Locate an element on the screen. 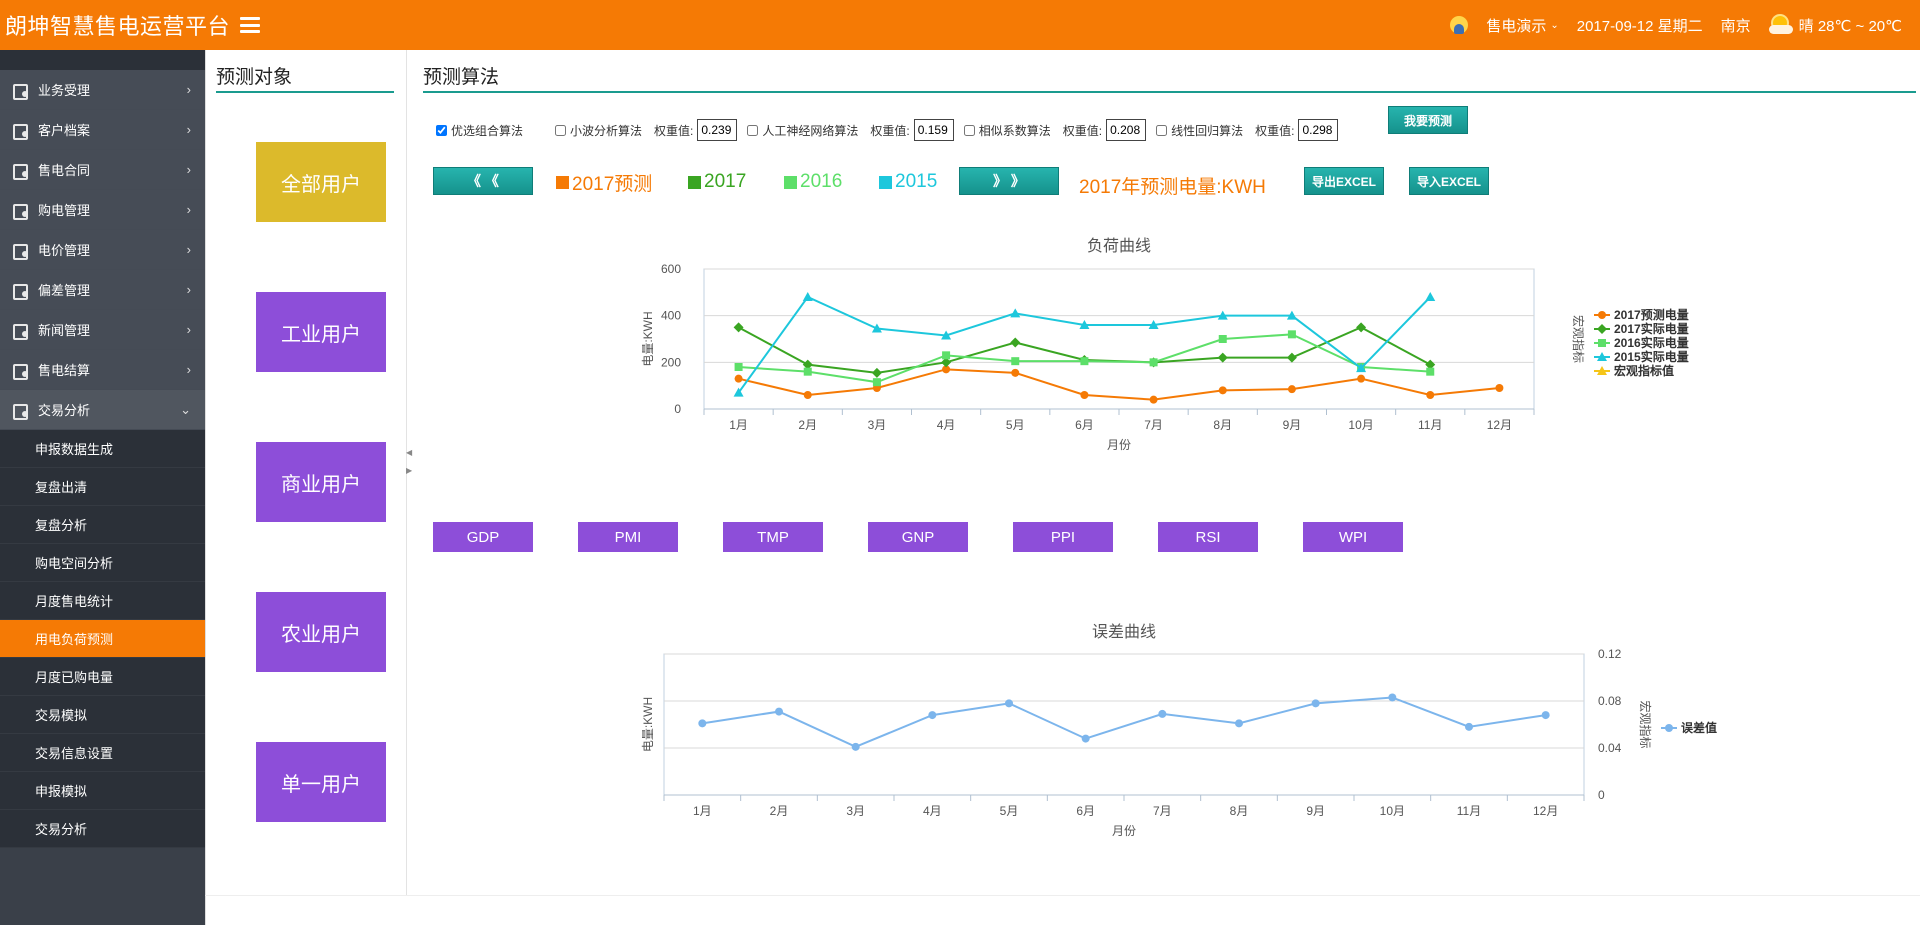  macro-button-rsi: RSI is located at coordinates (1208, 537).